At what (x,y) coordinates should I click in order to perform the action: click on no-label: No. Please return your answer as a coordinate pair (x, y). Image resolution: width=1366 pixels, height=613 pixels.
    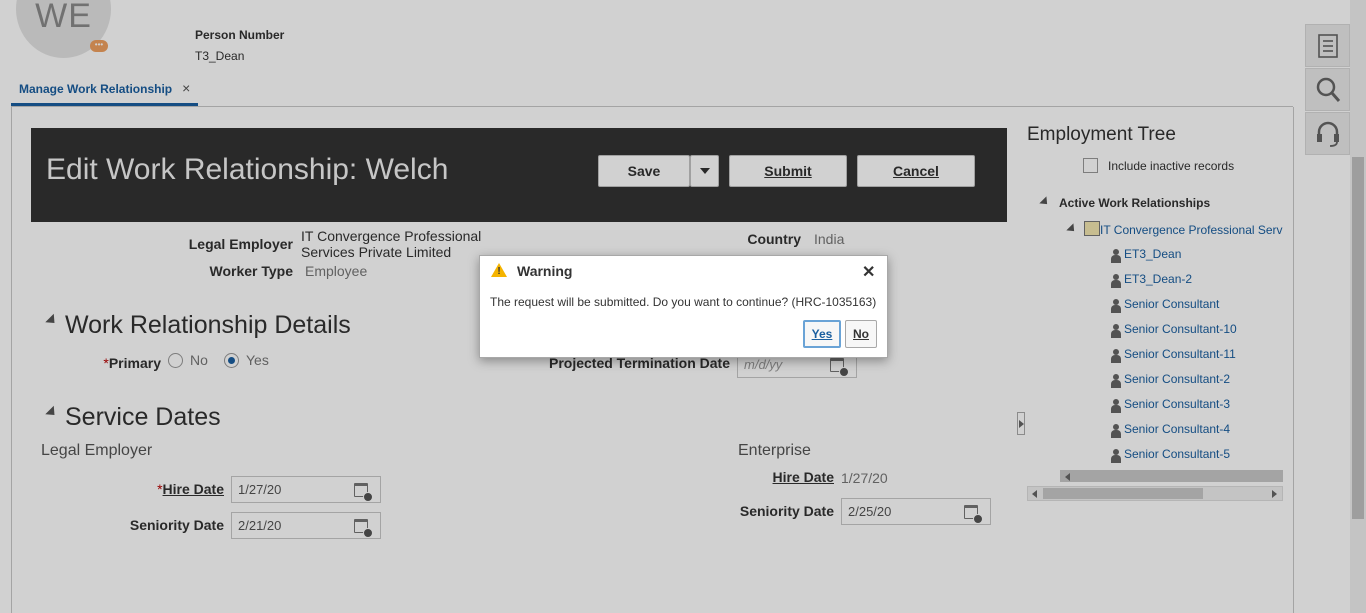
    Looking at the image, I should click on (861, 334).